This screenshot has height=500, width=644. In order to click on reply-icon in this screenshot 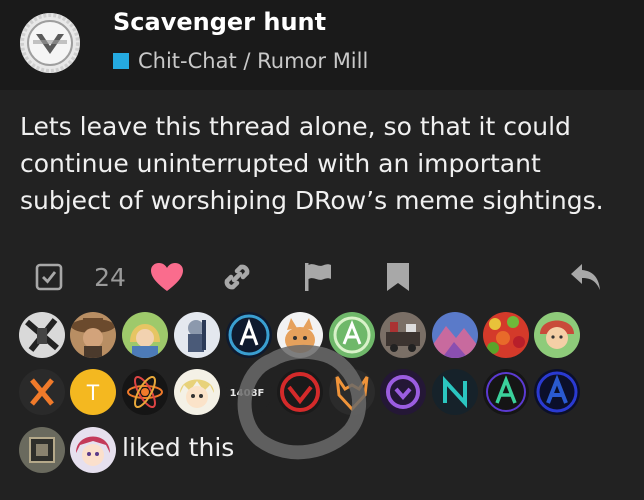, I will do `click(585, 277)`.